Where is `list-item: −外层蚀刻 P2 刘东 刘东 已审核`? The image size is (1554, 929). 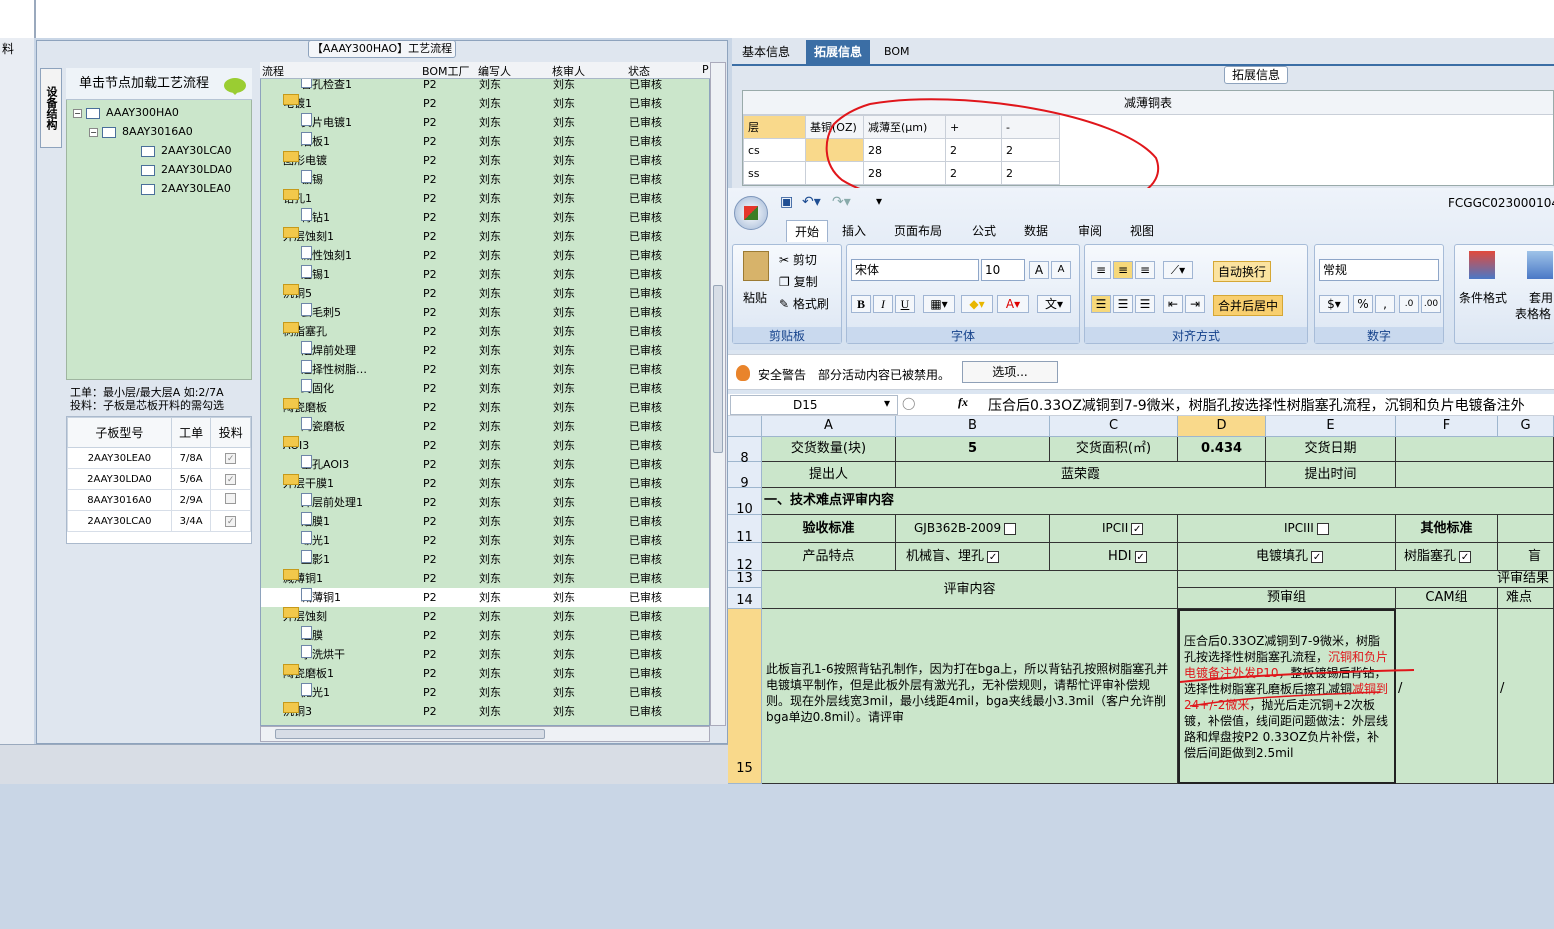
list-item: −外层蚀刻 P2 刘东 刘东 已审核 is located at coordinates (485, 616).